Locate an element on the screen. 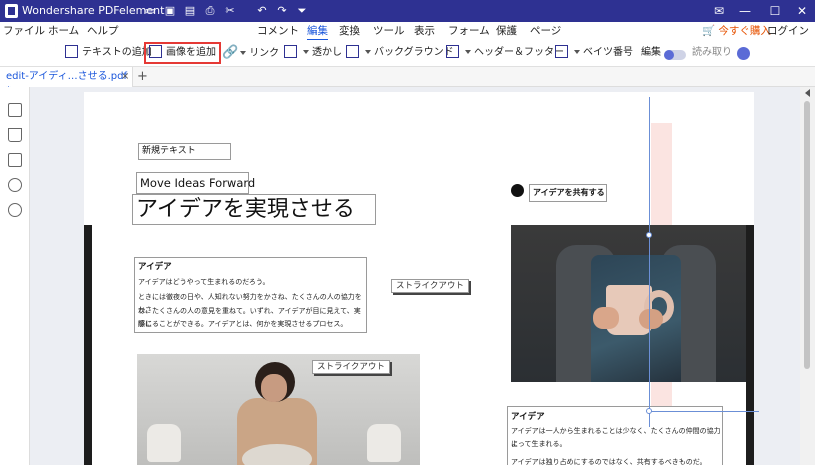  vertical-scrollbar is located at coordinates (807, 276).